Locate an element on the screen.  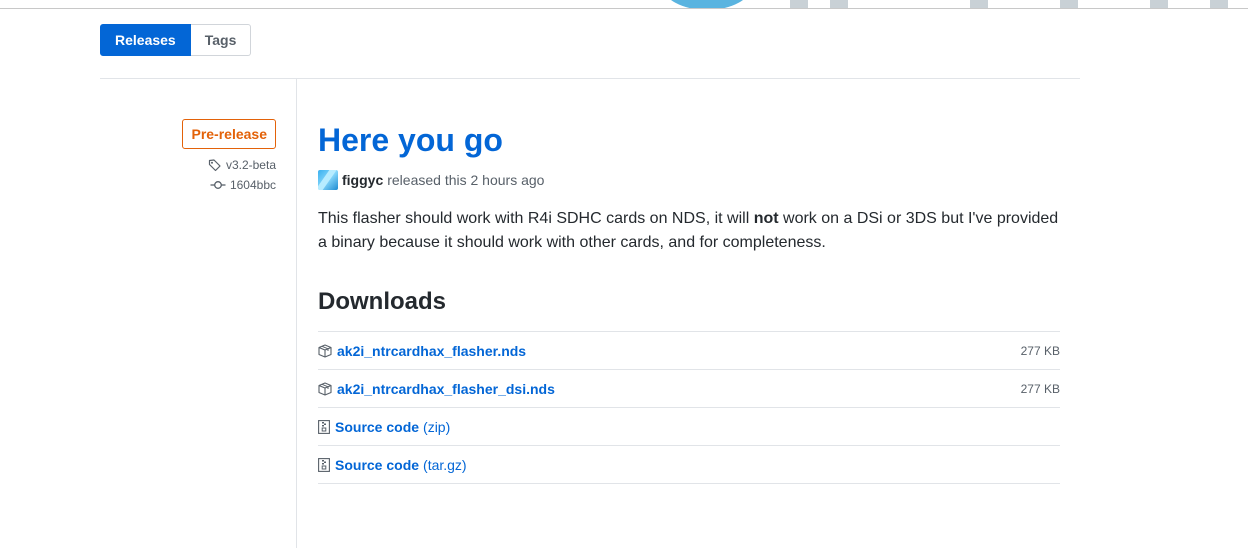
download-link: ak2i_ntrcardhax_flasher_dsi.nds is located at coordinates (446, 389).